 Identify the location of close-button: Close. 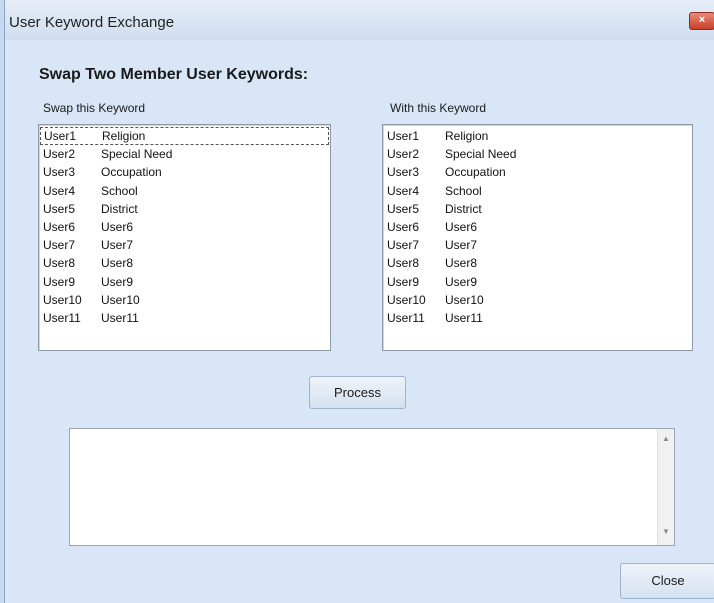
(667, 581).